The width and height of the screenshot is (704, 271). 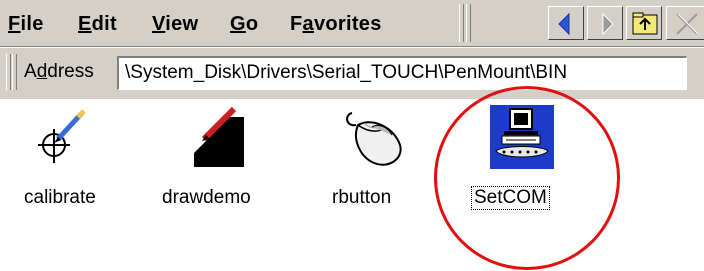 What do you see at coordinates (468, 23) in the screenshot?
I see `toolbar-grip-secondary` at bounding box center [468, 23].